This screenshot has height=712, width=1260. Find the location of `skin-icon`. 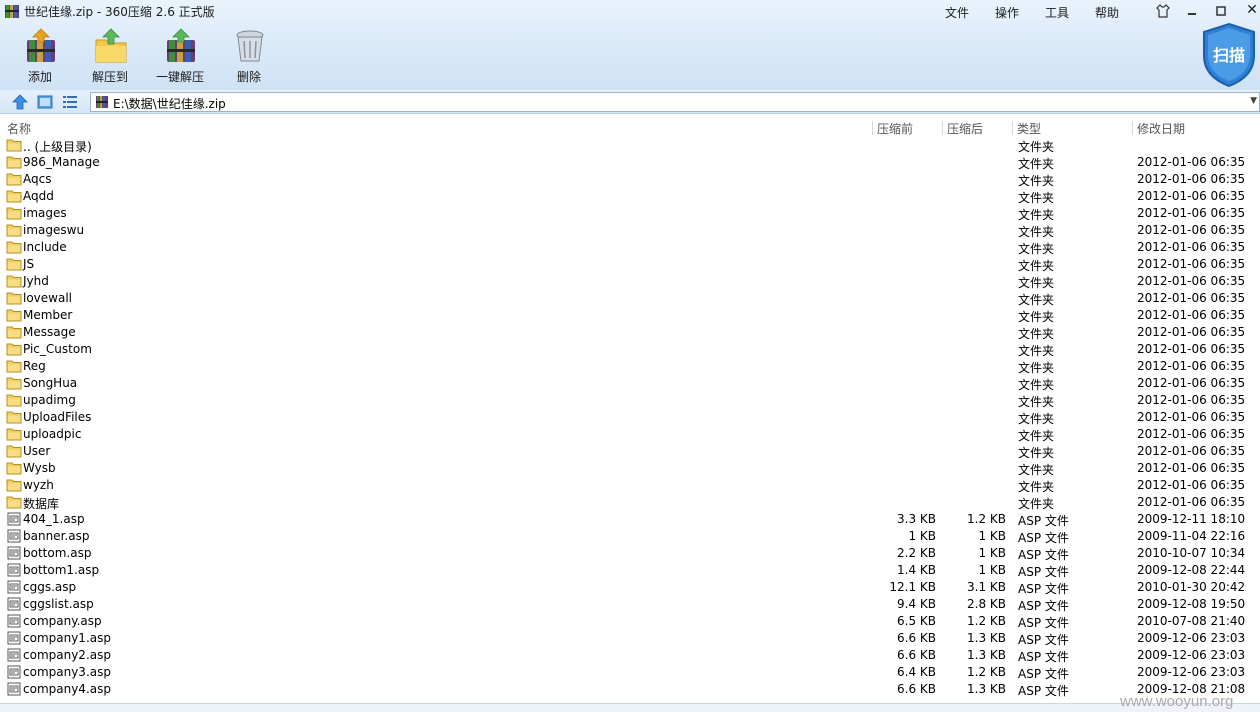

skin-icon is located at coordinates (1163, 11).